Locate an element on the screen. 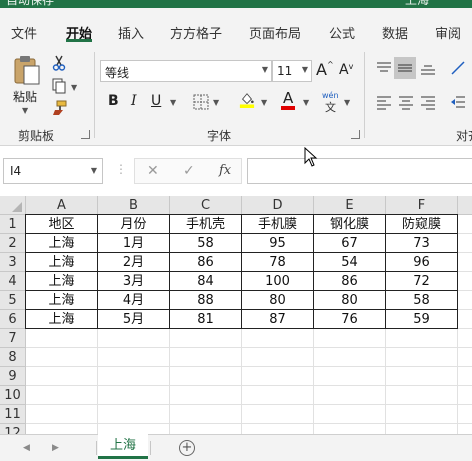  decrease-indent-icon is located at coordinates (458, 102).